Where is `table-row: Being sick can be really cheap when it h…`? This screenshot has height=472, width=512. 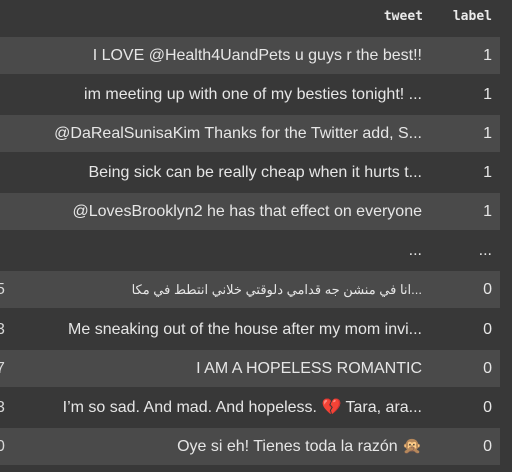
table-row: Being sick can be really cheap when it h… is located at coordinates (250, 172).